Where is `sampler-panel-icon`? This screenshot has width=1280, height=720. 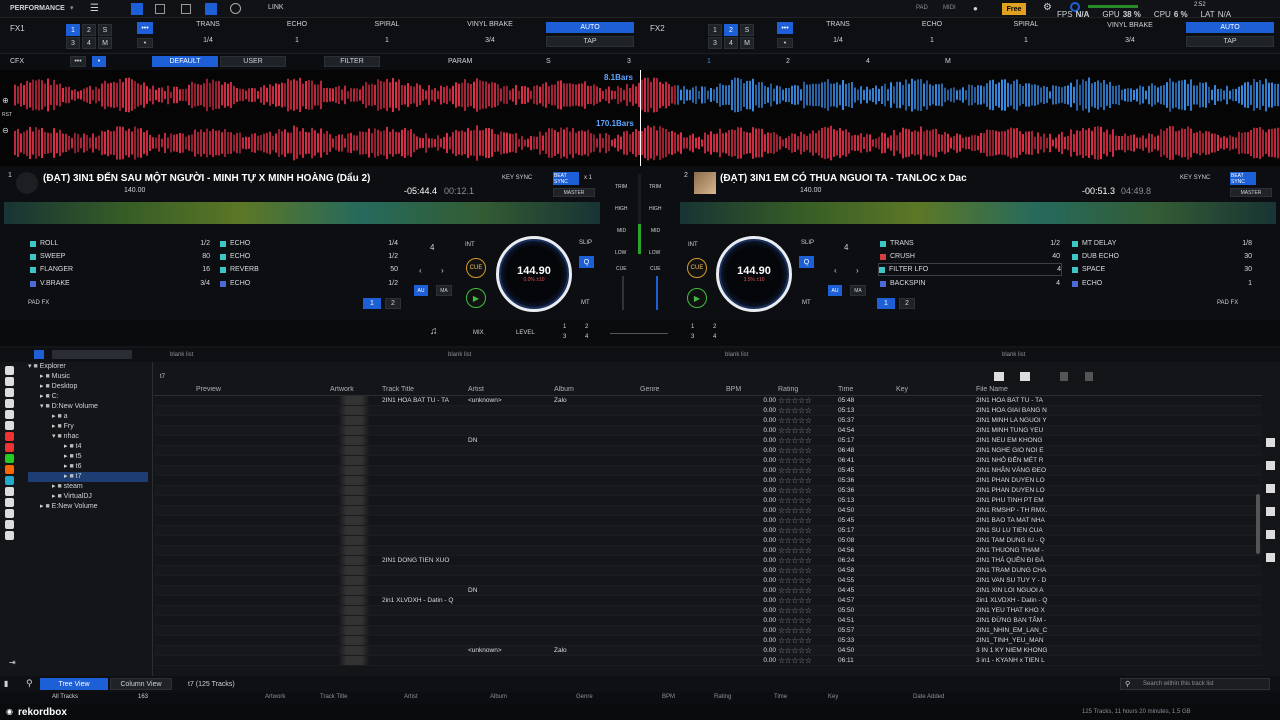
sampler-panel-icon is located at coordinates (1270, 488).